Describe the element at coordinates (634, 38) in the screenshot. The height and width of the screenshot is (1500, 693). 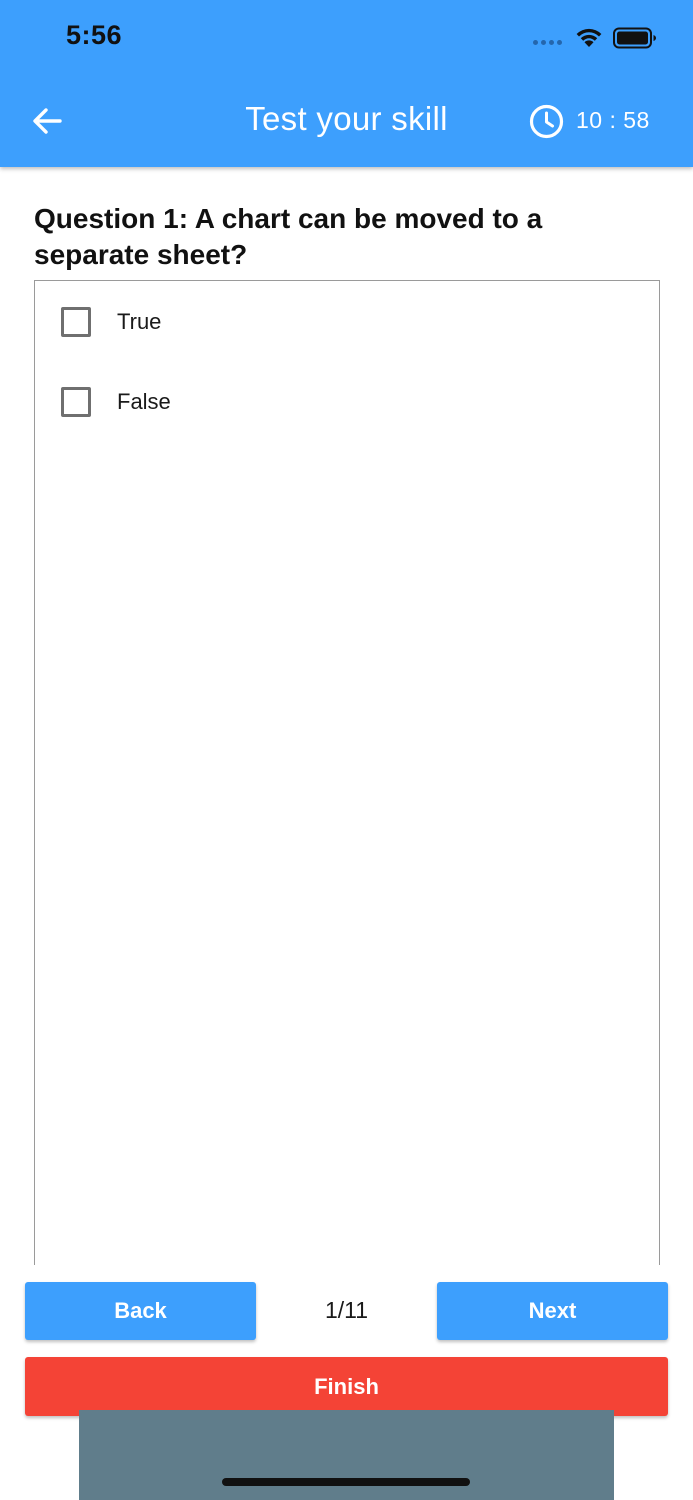
I see `battery-icon` at that location.